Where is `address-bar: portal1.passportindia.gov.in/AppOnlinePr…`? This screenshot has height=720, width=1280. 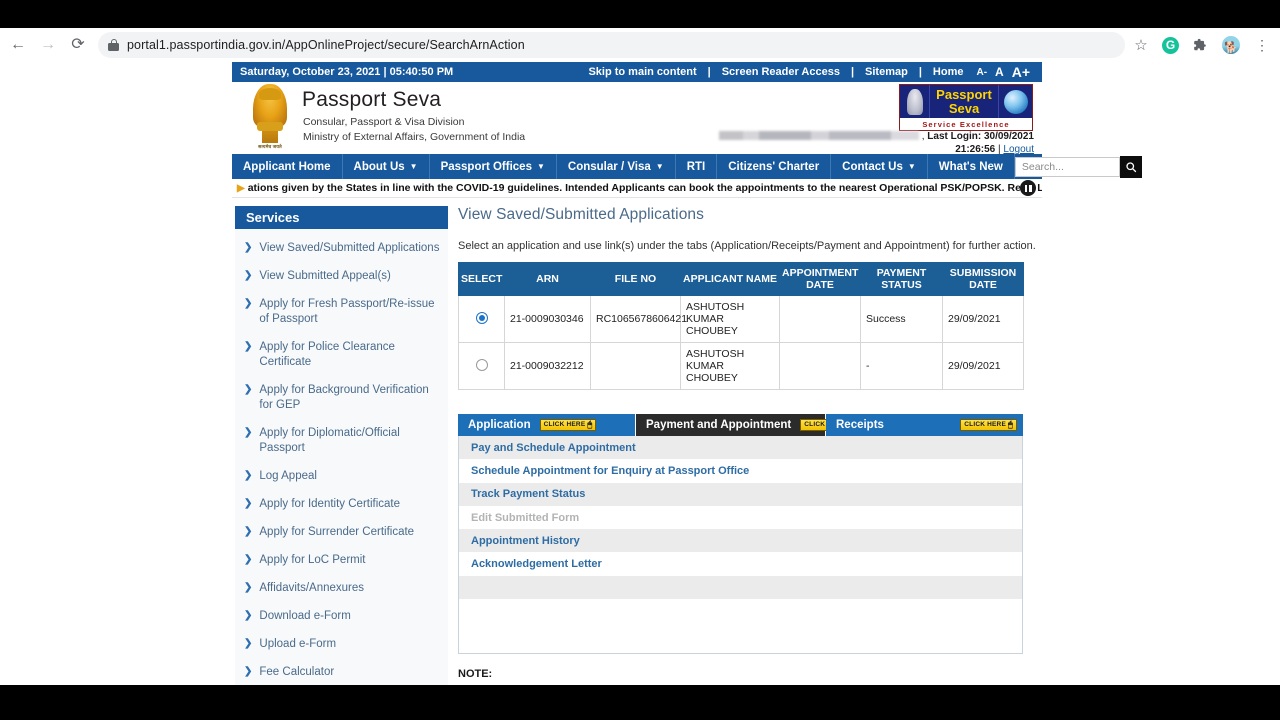 address-bar: portal1.passportindia.gov.in/AppOnlinePr… is located at coordinates (611, 45).